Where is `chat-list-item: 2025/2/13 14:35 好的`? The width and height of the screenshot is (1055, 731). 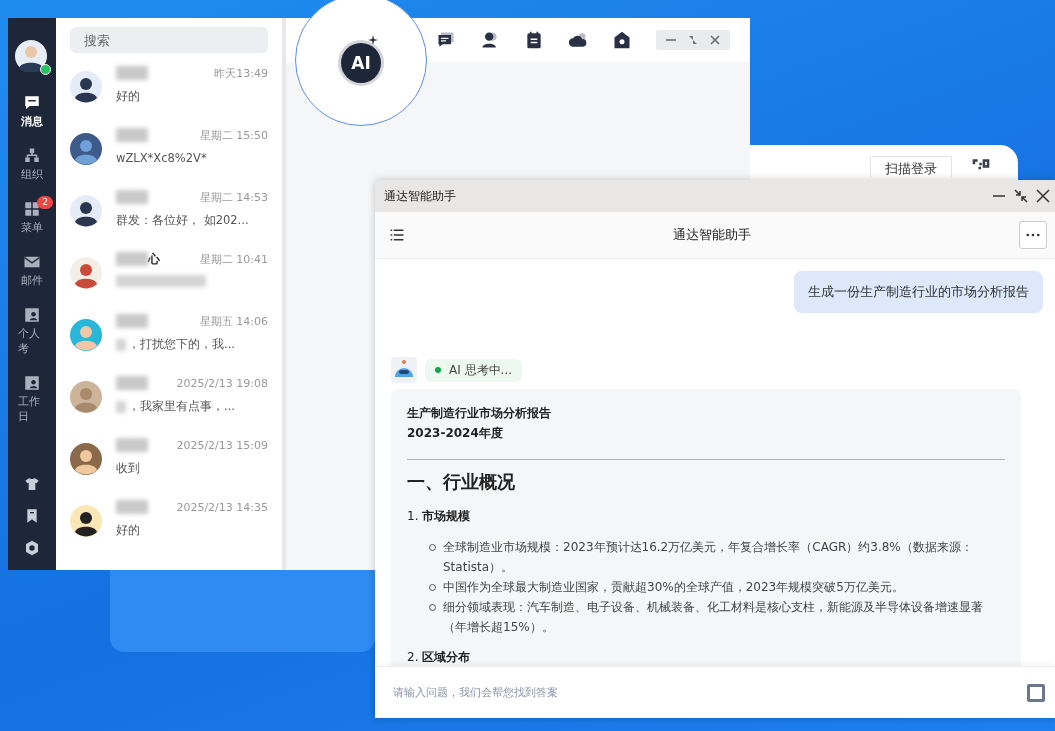 chat-list-item: 2025/2/13 14:35 好的 is located at coordinates (169, 524).